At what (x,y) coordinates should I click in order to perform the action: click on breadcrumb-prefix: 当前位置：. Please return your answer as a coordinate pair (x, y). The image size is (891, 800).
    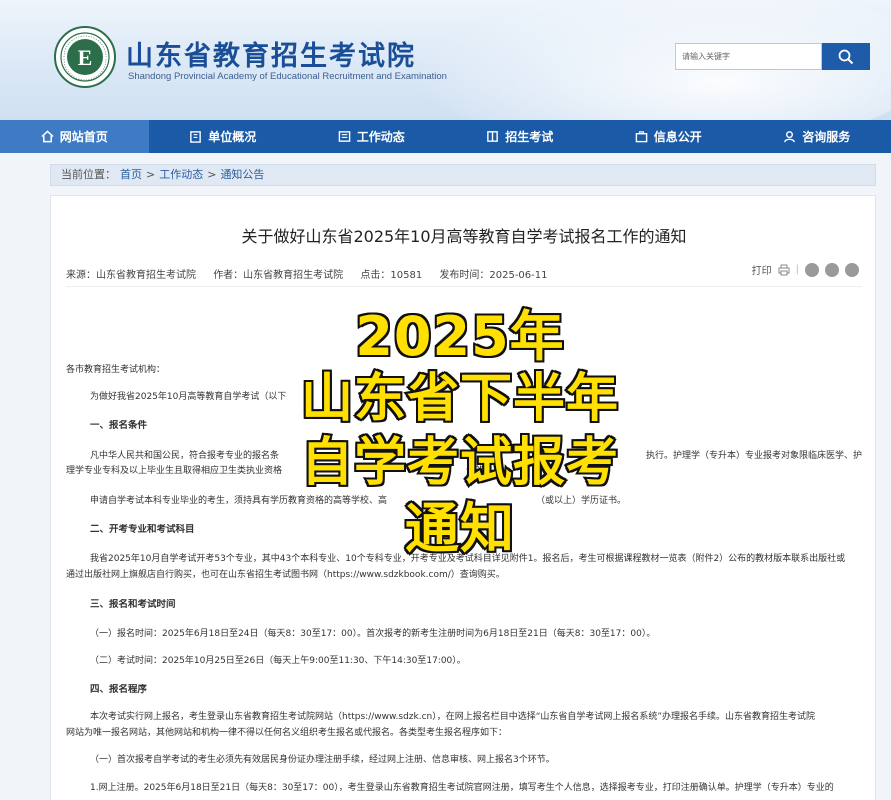
    Looking at the image, I should click on (88, 174).